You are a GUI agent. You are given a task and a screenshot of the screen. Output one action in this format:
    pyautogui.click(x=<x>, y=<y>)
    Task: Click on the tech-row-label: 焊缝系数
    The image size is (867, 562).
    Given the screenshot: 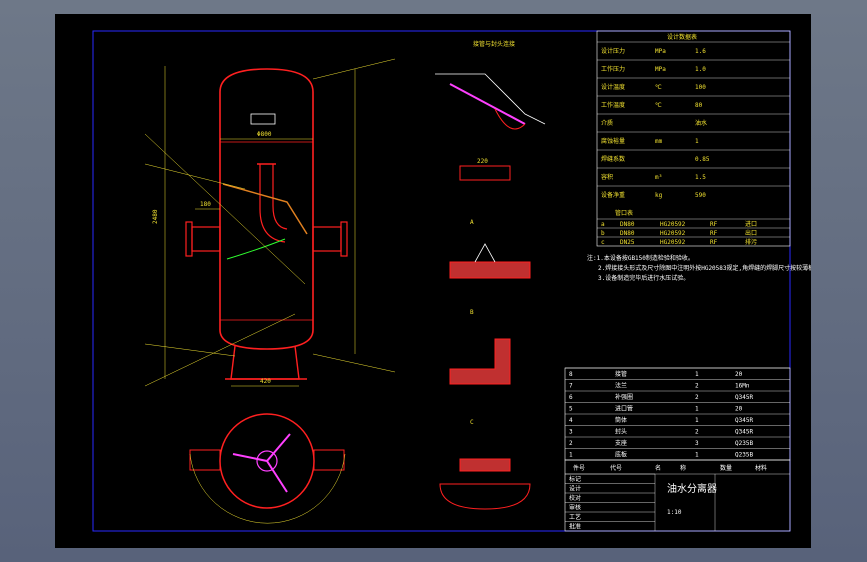 What is the action you would take?
    pyautogui.click(x=613, y=159)
    